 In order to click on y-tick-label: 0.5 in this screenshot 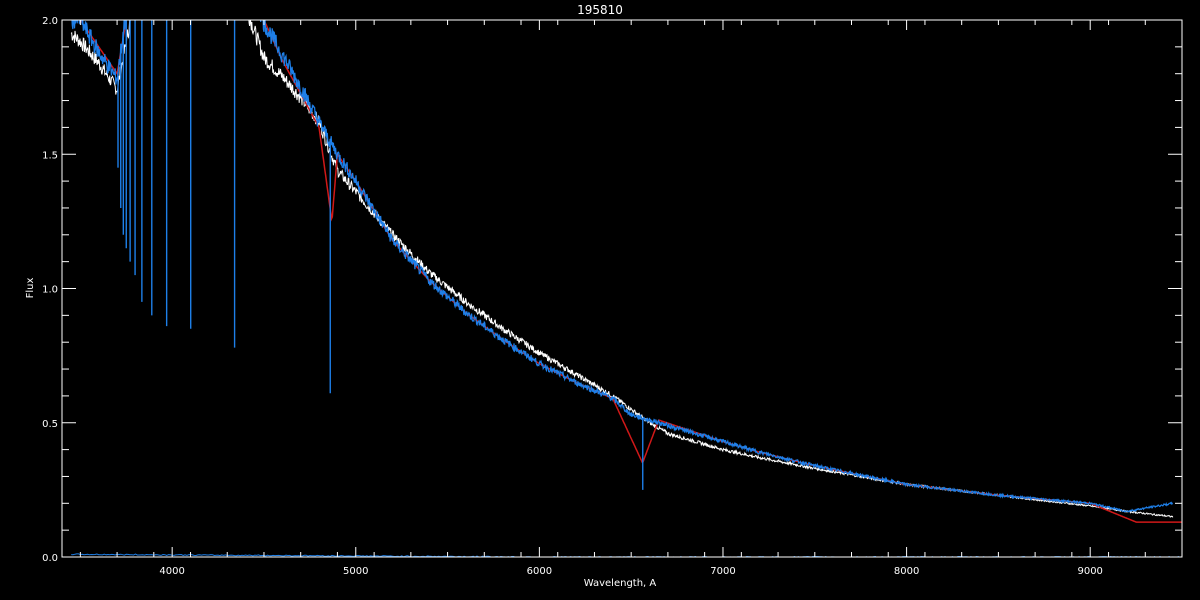, I will do `click(50, 424)`.